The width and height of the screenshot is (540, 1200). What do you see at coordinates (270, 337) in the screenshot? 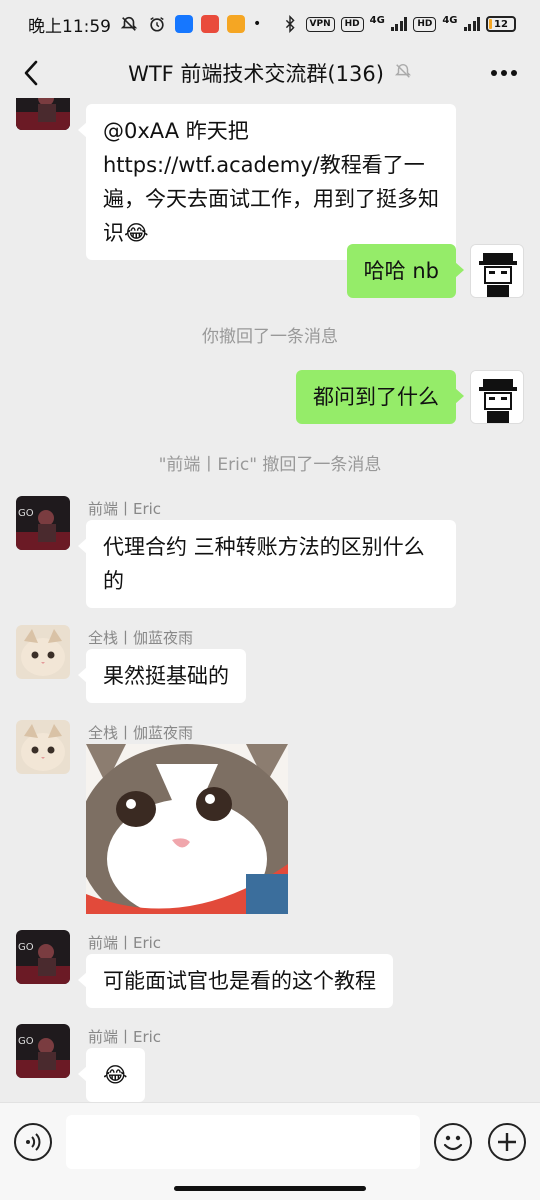
I see `system-notice: 你撤回了一条消息` at bounding box center [270, 337].